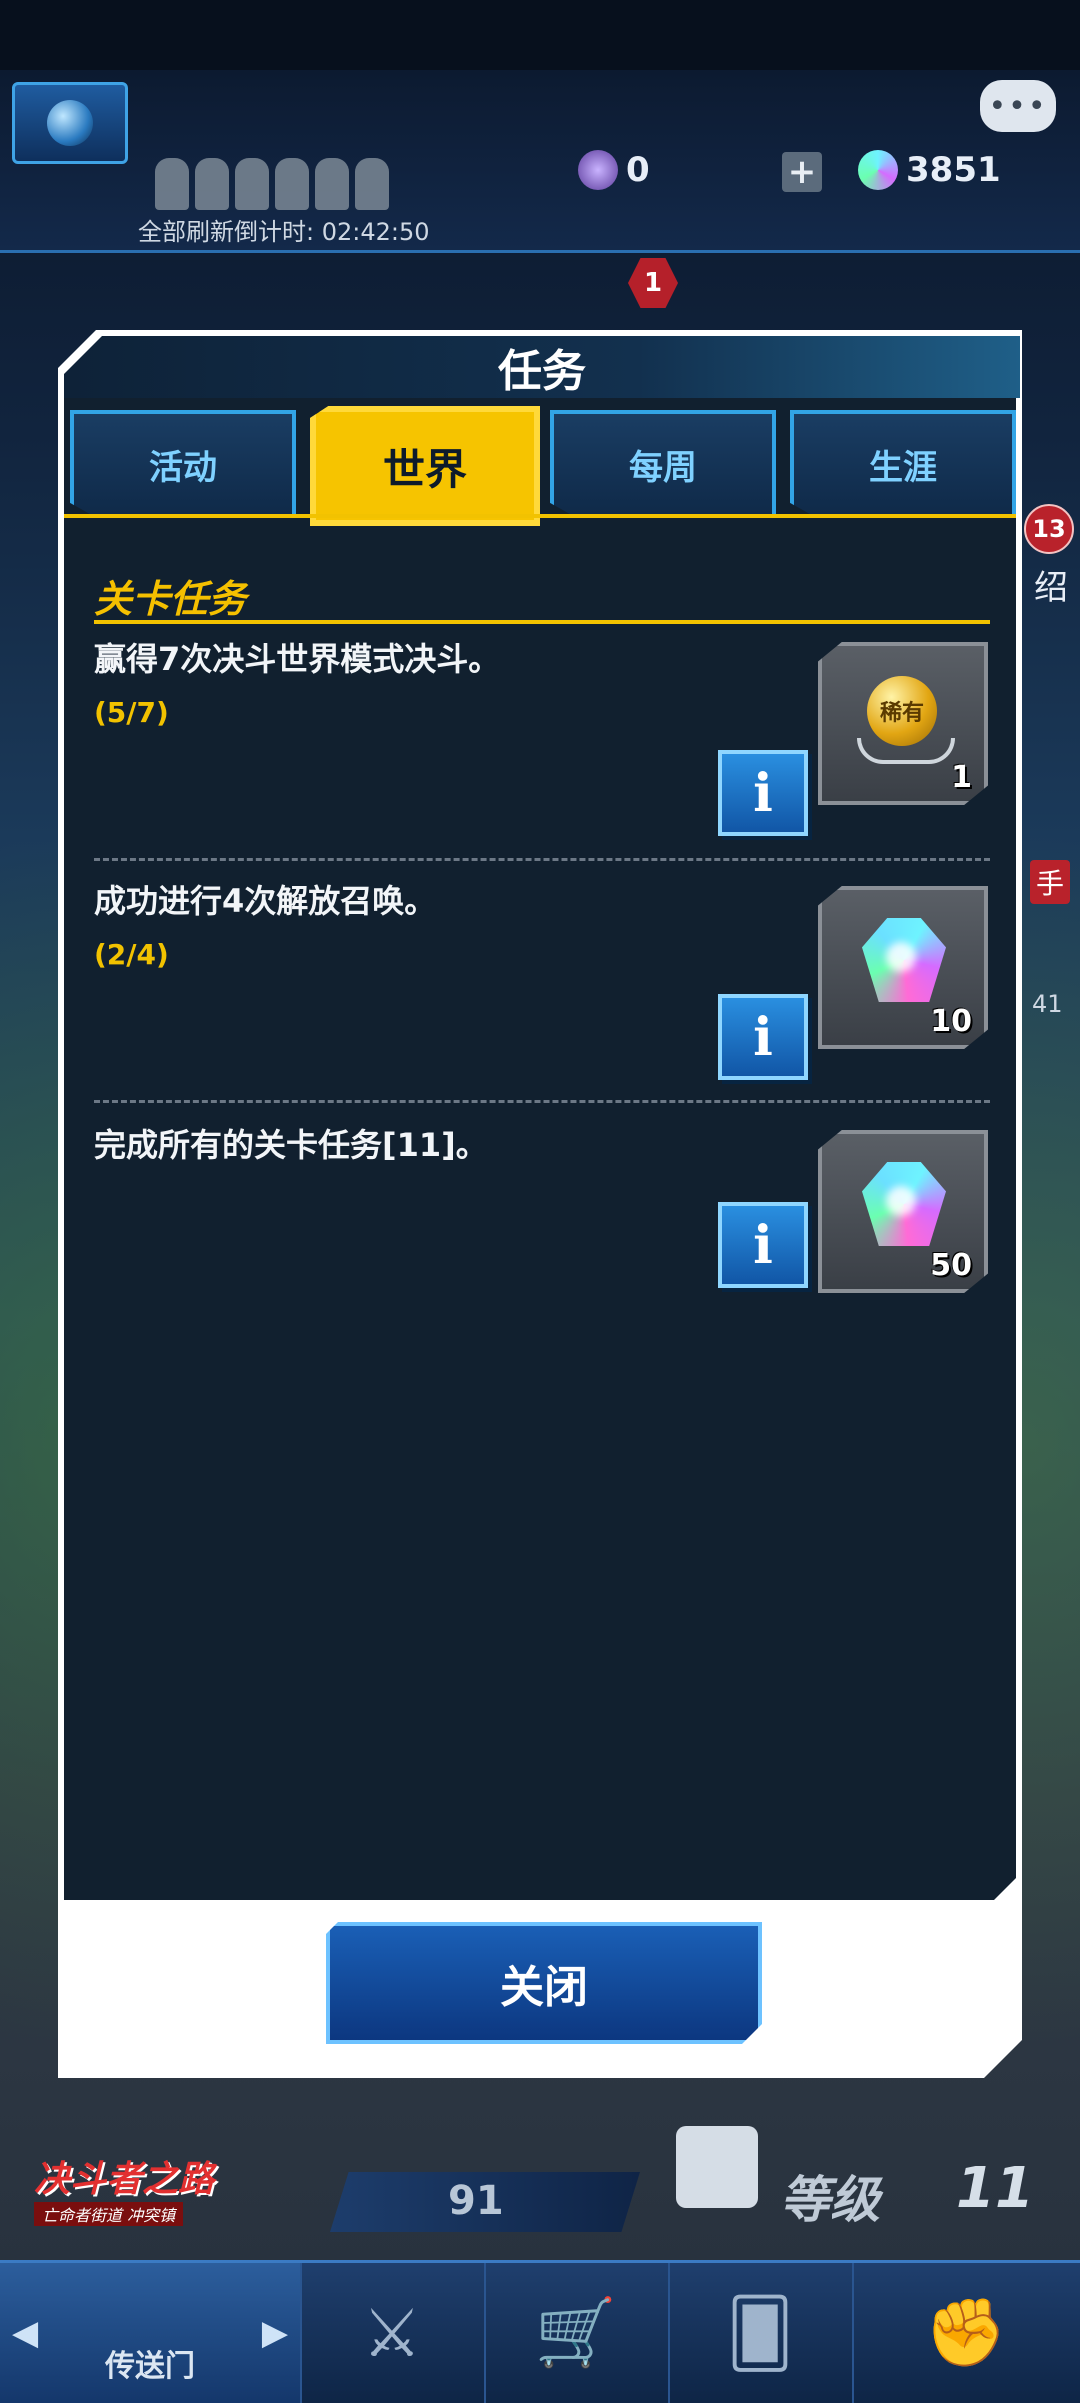 The image size is (1080, 2403). Describe the element at coordinates (961, 777) in the screenshot. I see `reward-quantity: 1` at that location.